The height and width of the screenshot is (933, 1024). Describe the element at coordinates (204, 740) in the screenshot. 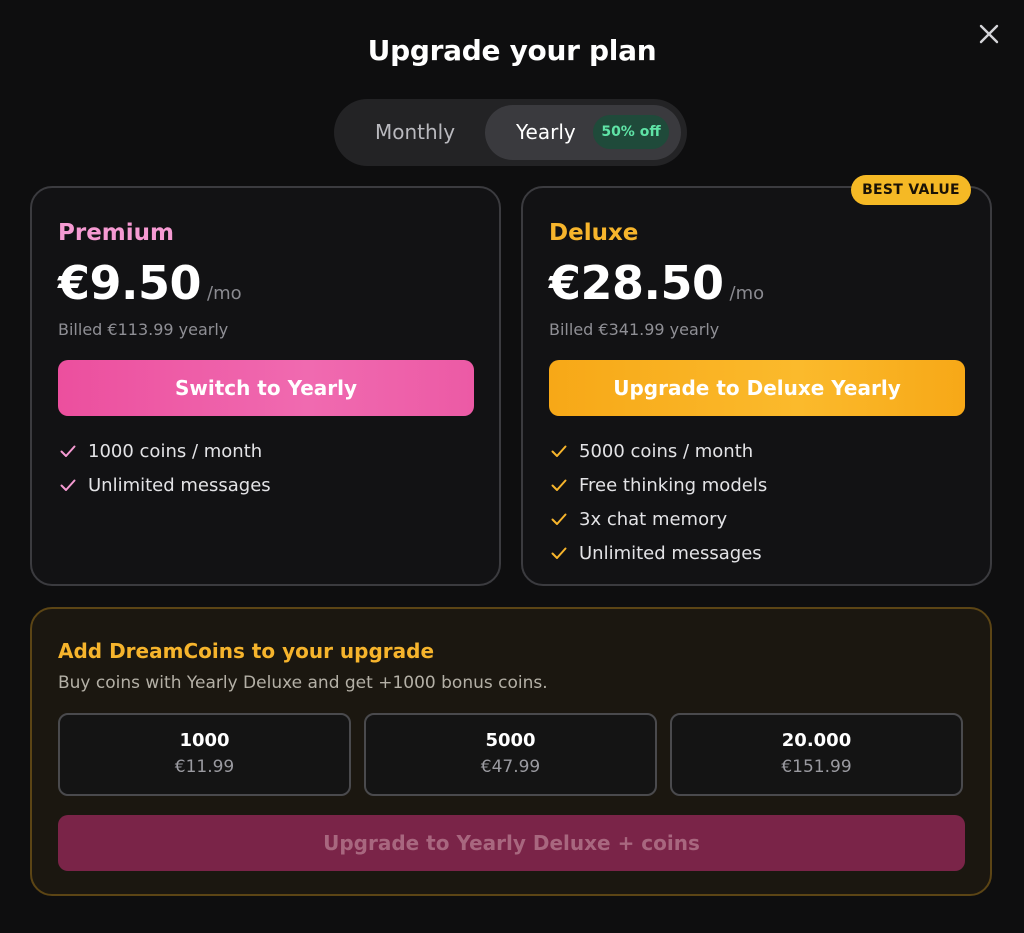

I see `coin-amount: 1000` at that location.